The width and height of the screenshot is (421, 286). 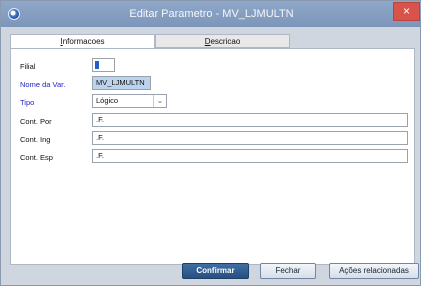 What do you see at coordinates (225, 41) in the screenshot?
I see `tab-label-rest: escricao` at bounding box center [225, 41].